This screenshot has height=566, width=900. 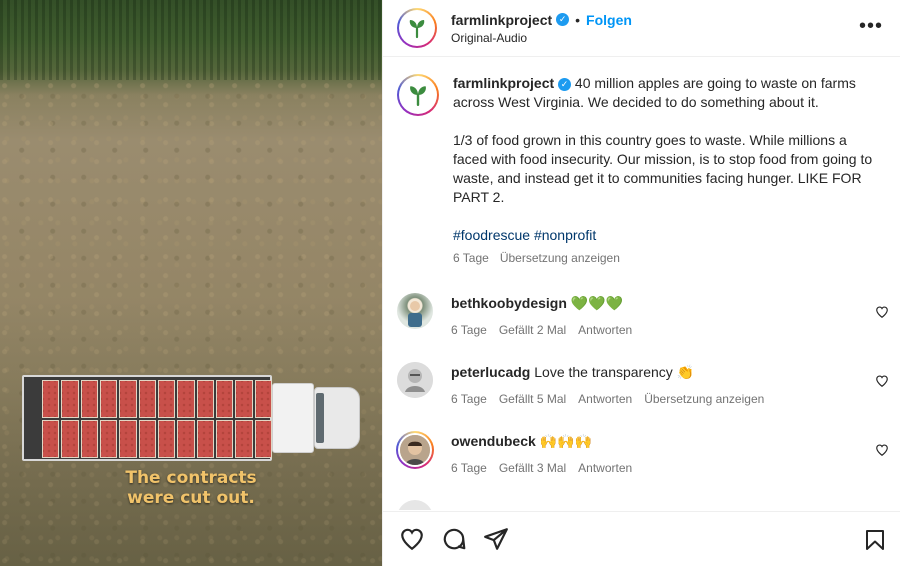 I want to click on comment-text: 💚💚💚, so click(x=597, y=303).